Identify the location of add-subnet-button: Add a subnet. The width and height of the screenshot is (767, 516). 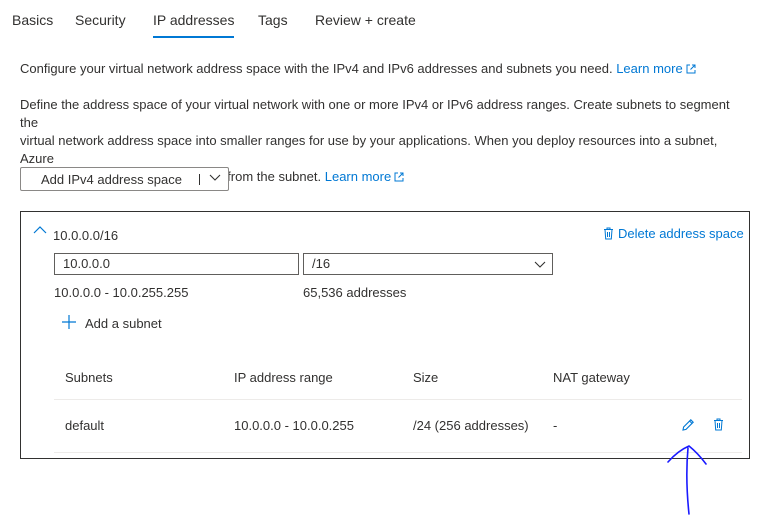
(111, 322).